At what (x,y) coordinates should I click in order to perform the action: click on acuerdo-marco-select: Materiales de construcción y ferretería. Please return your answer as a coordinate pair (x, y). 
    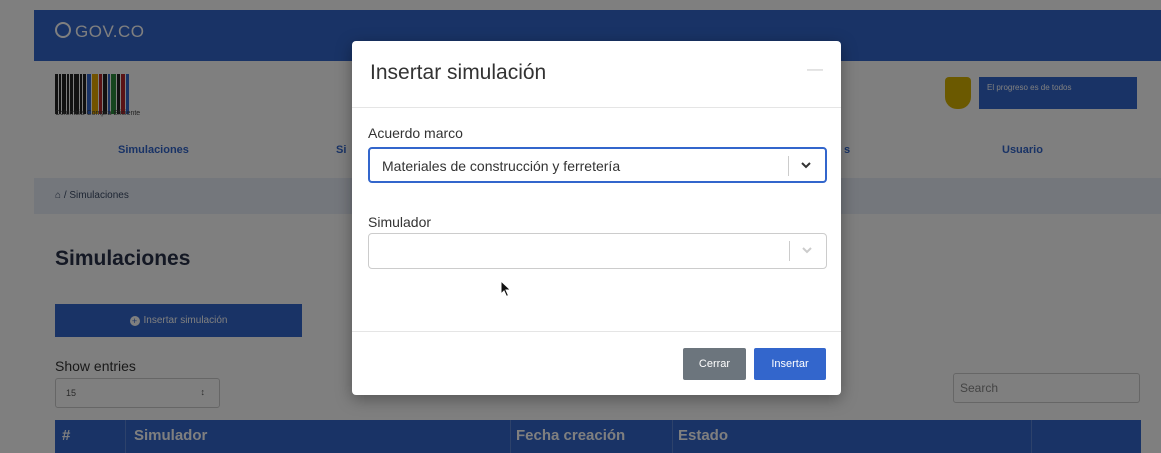
    Looking at the image, I should click on (597, 165).